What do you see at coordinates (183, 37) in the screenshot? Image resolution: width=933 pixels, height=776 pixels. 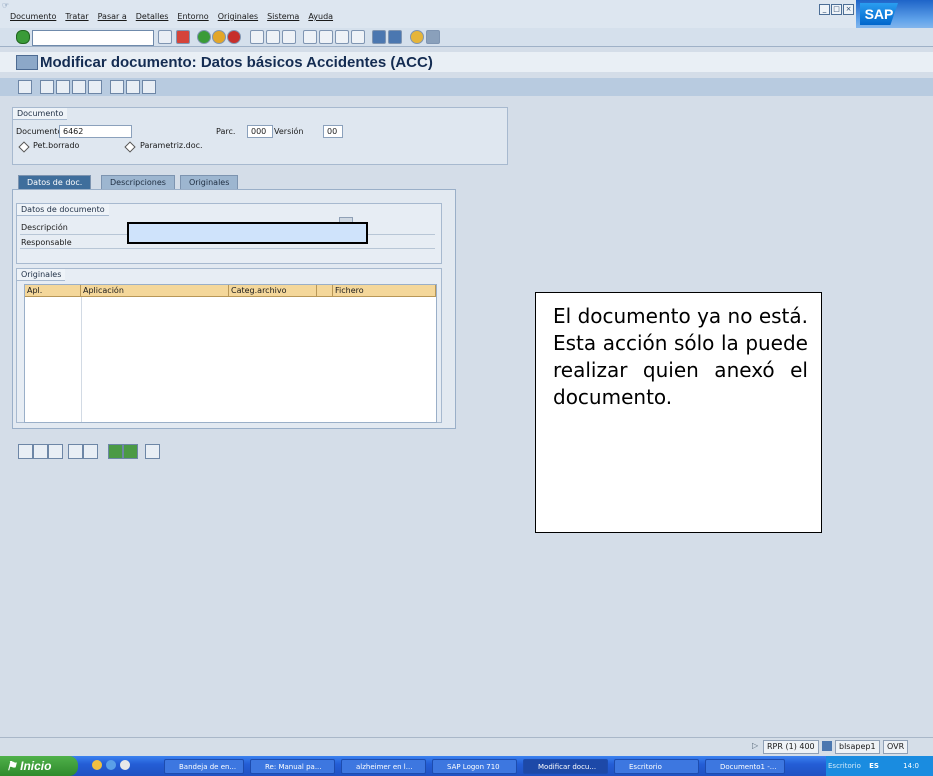 I see `save-icon` at bounding box center [183, 37].